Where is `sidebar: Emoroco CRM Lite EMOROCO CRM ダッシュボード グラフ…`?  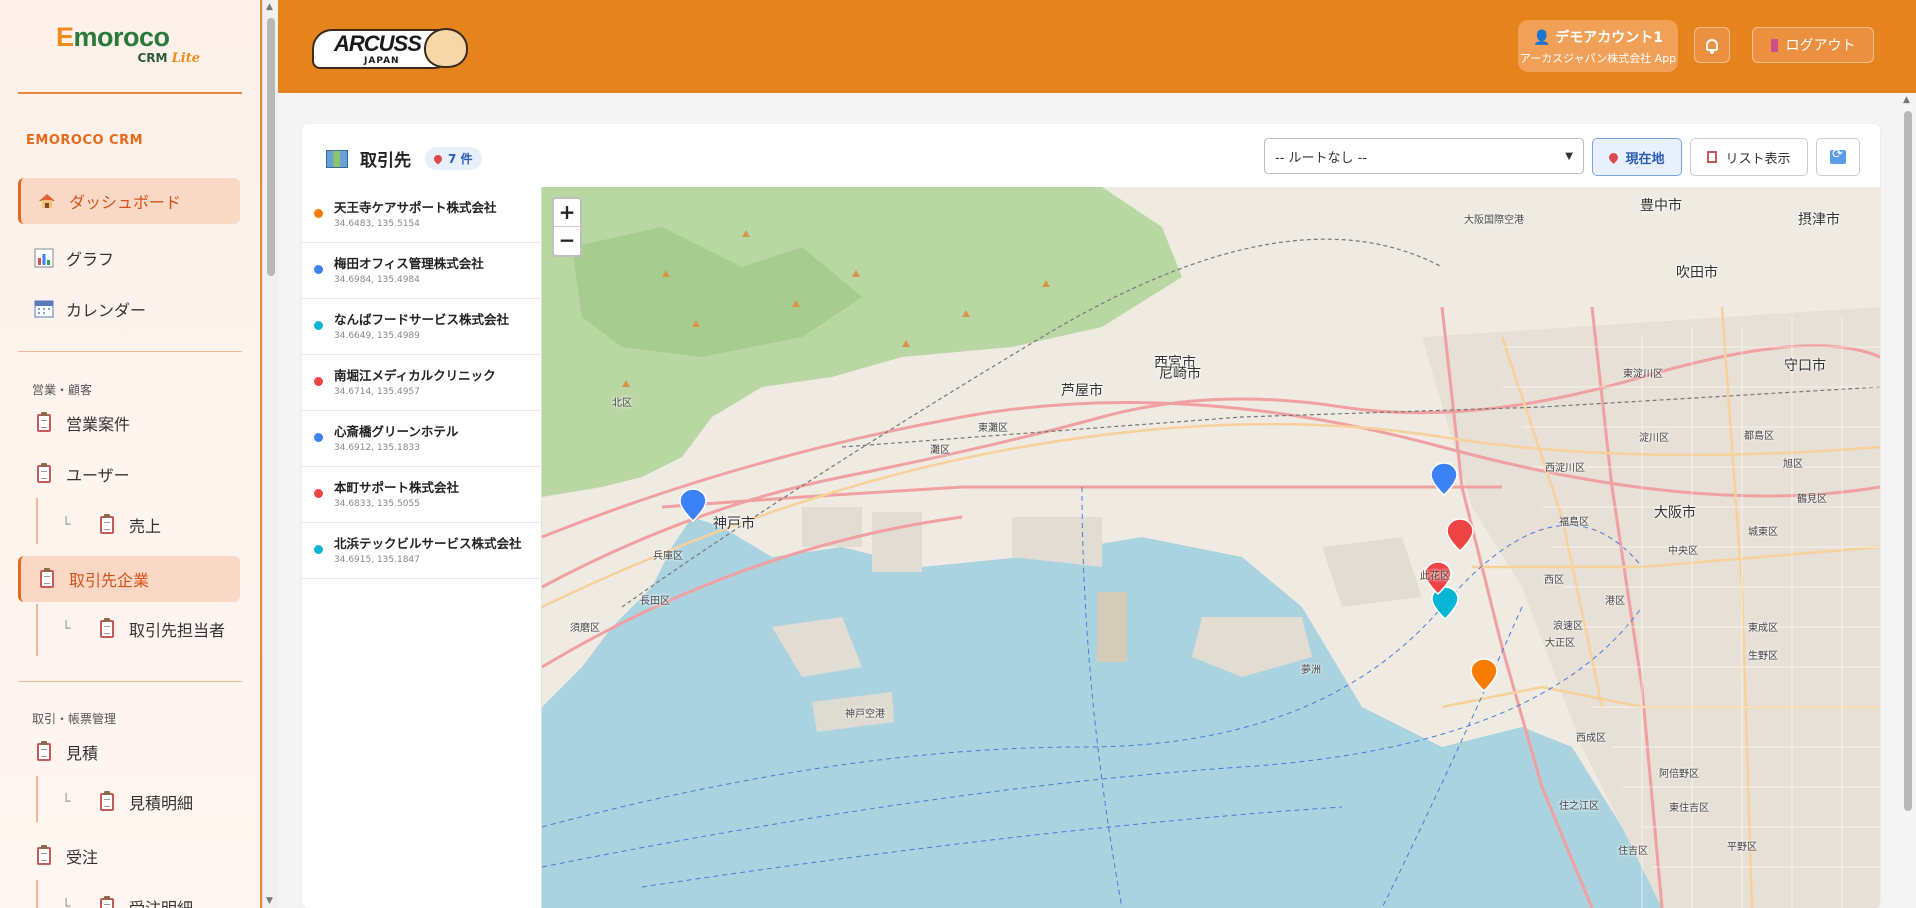 sidebar: Emoroco CRM Lite EMOROCO CRM ダッシュボード グラフ… is located at coordinates (131, 454).